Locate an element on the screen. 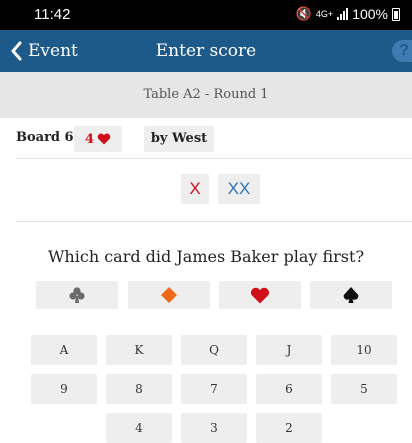  suit-button-spades is located at coordinates (351, 295).